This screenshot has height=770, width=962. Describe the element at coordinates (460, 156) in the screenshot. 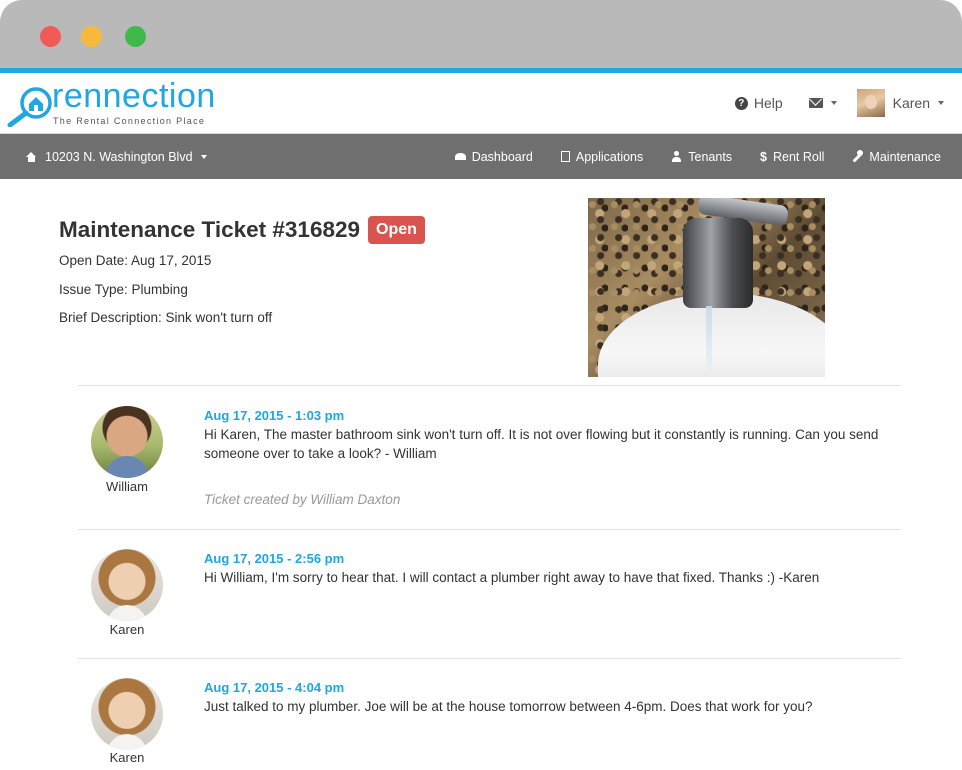

I see `dashboard-icon` at that location.